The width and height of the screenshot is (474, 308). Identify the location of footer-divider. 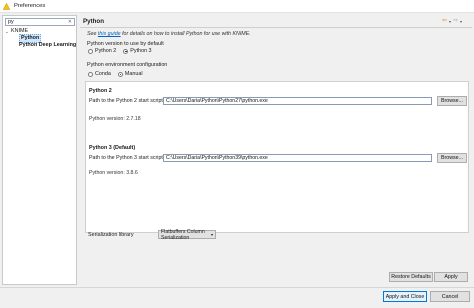
(237, 287).